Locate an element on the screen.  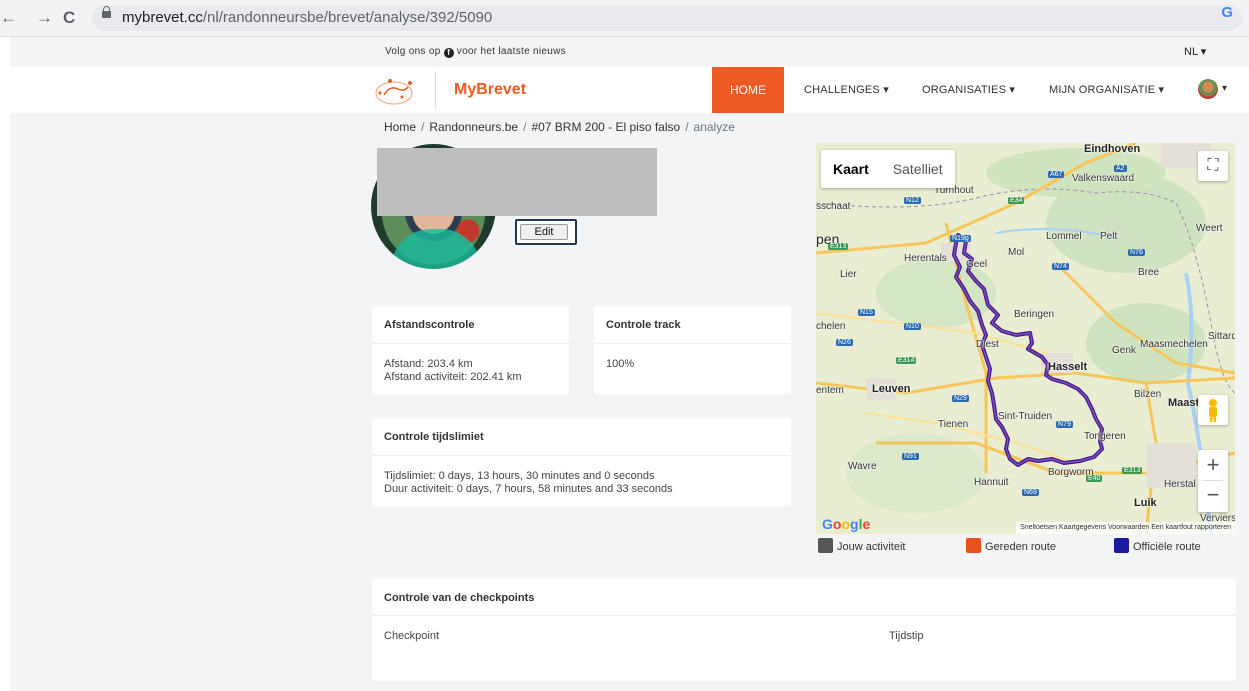
track-value: 100% is located at coordinates (620, 364).